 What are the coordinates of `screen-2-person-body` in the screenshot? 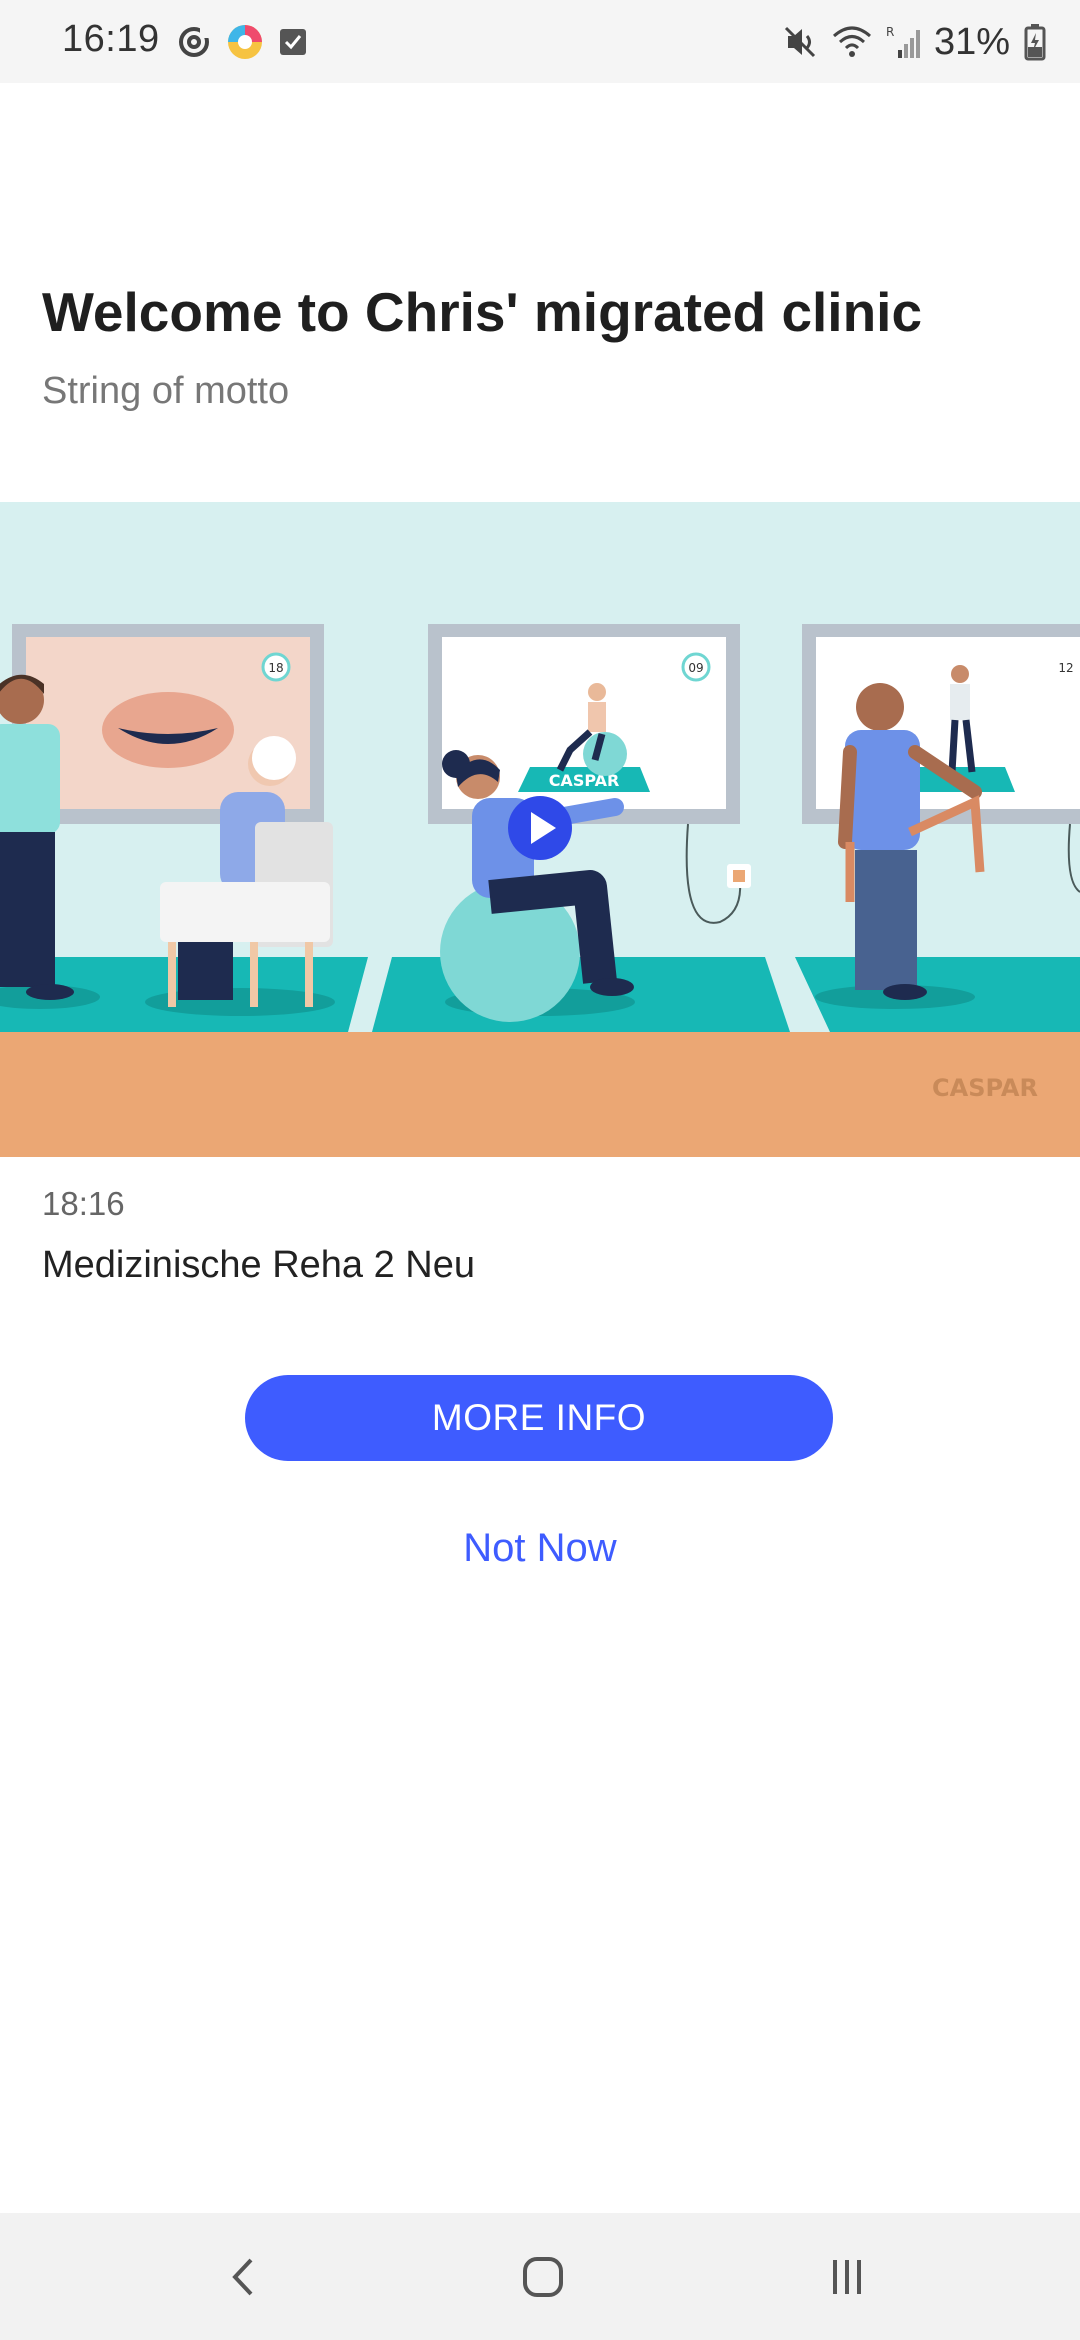 It's located at (597, 717).